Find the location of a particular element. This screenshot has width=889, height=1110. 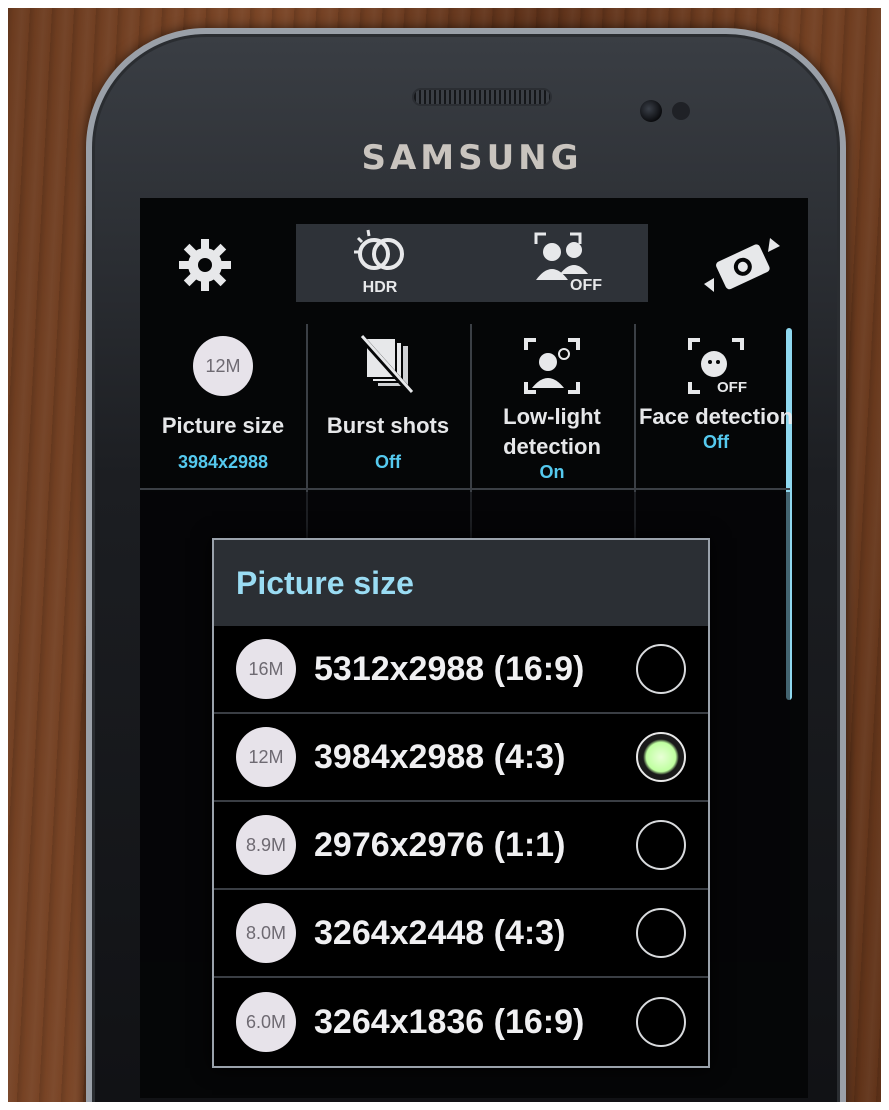

settings-gear-icon is located at coordinates (205, 265).